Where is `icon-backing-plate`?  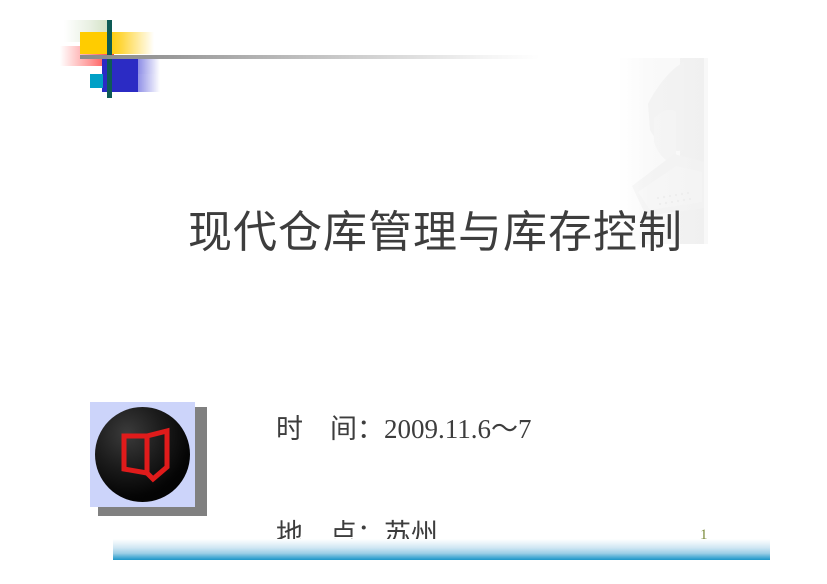
icon-backing-plate is located at coordinates (142, 454).